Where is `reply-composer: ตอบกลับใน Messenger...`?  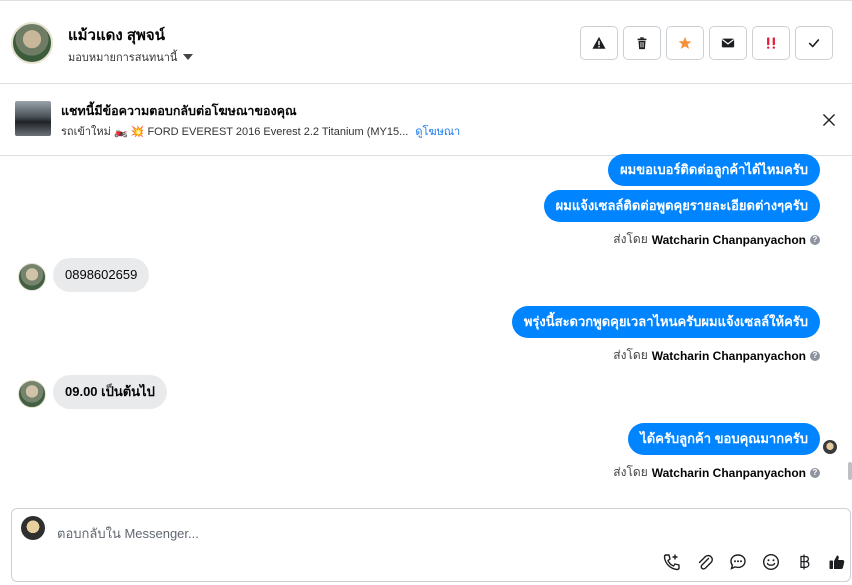
reply-composer: ตอบกลับใน Messenger... is located at coordinates (431, 545).